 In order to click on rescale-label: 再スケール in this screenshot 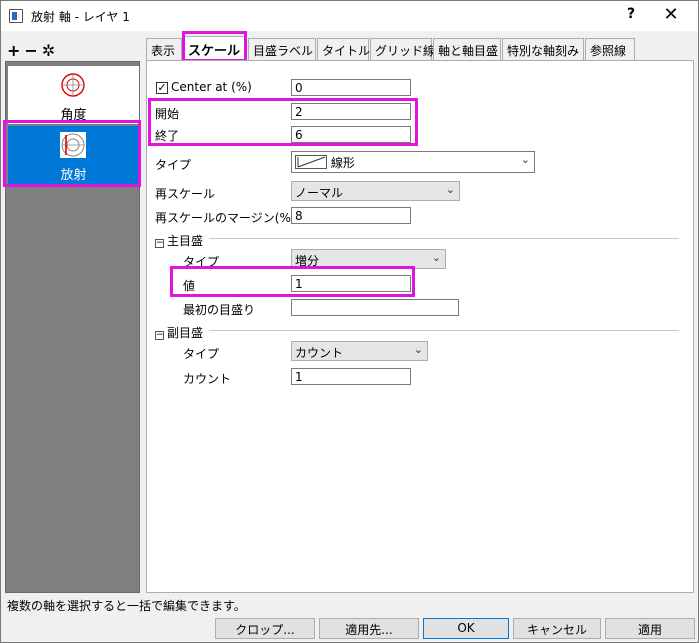, I will do `click(185, 194)`.